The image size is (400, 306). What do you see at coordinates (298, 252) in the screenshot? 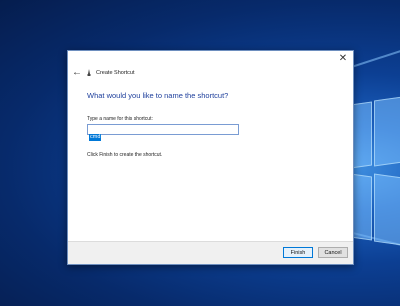
I see `finish-button: Finish` at bounding box center [298, 252].